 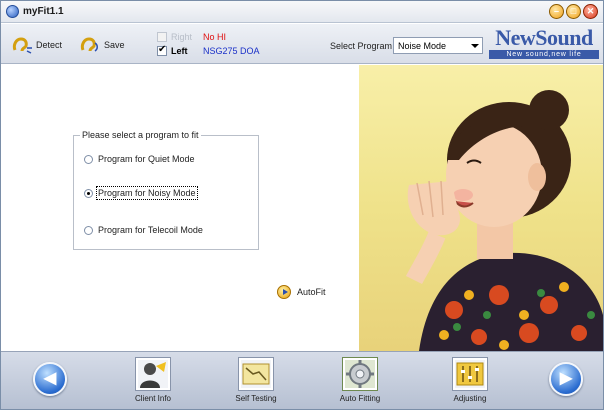 I want to click on arrow-right-icon: ▶, so click(x=566, y=378).